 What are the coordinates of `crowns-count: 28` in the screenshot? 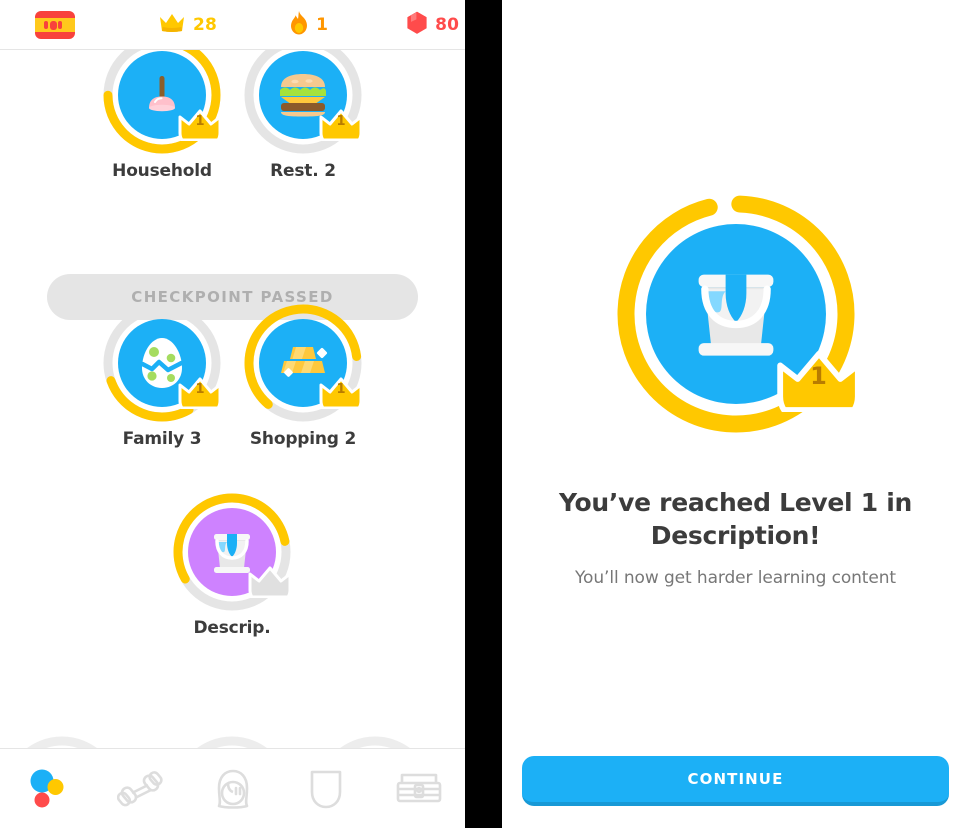 It's located at (205, 24).